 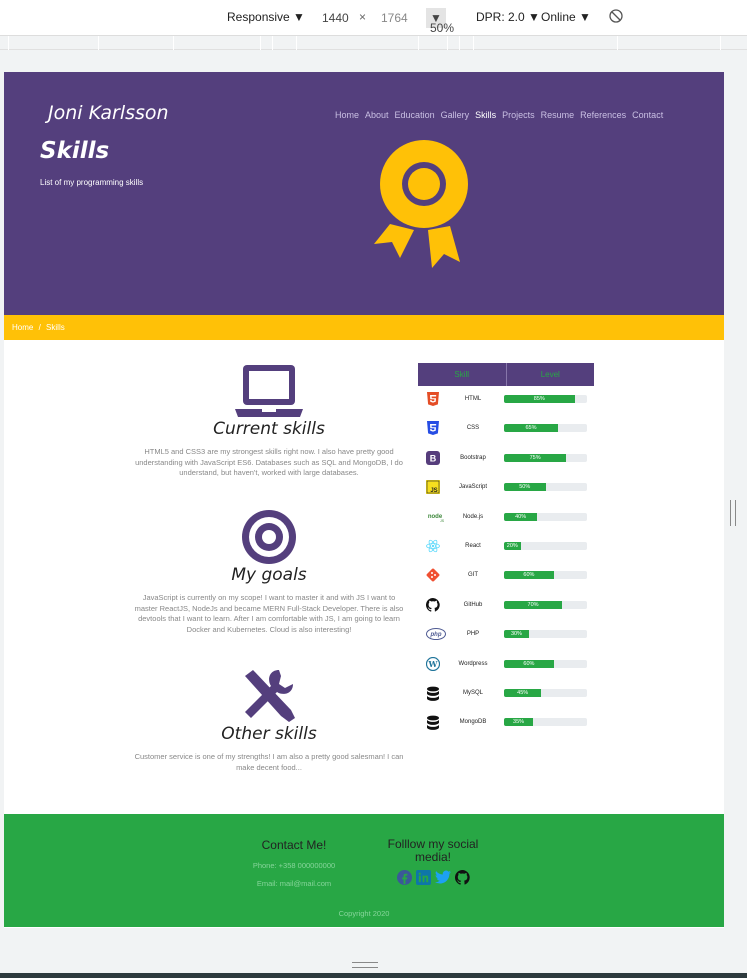 I want to click on section-heading: Current skills, so click(x=269, y=429).